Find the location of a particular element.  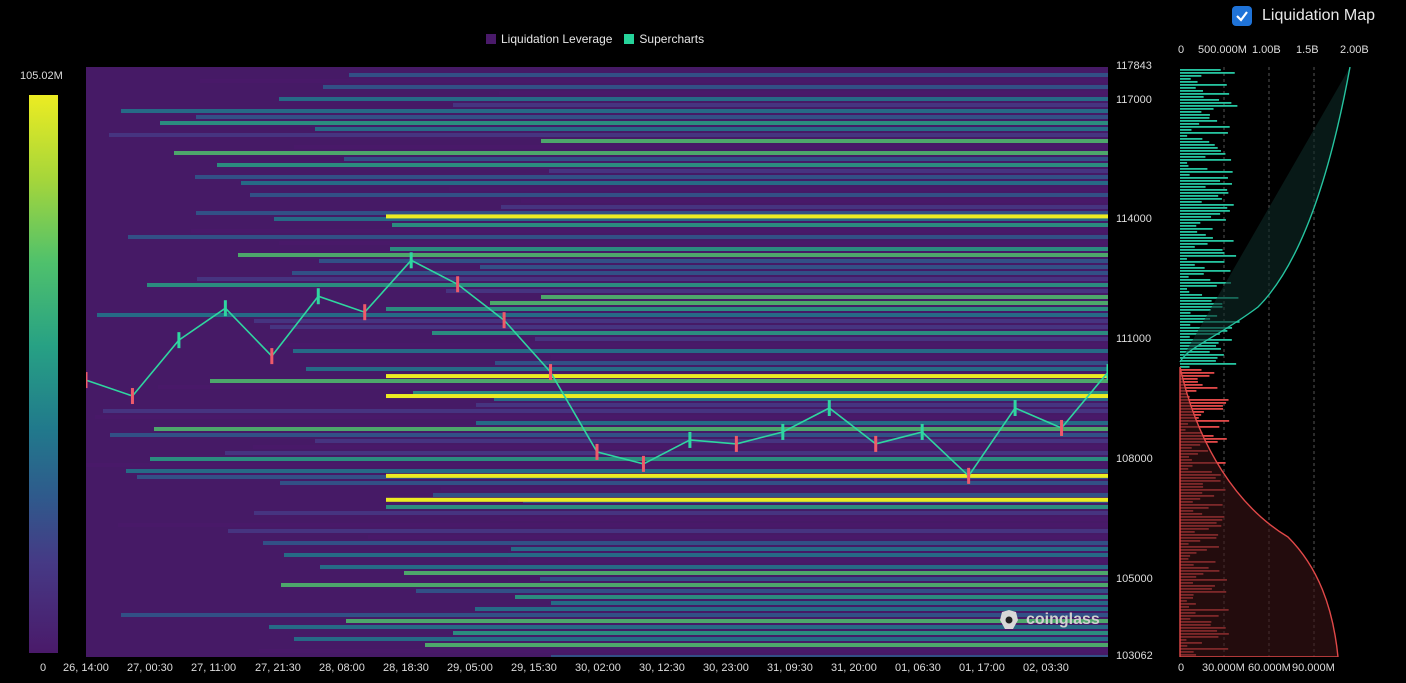

time-tick-label: 01, 06:30 is located at coordinates (918, 668).